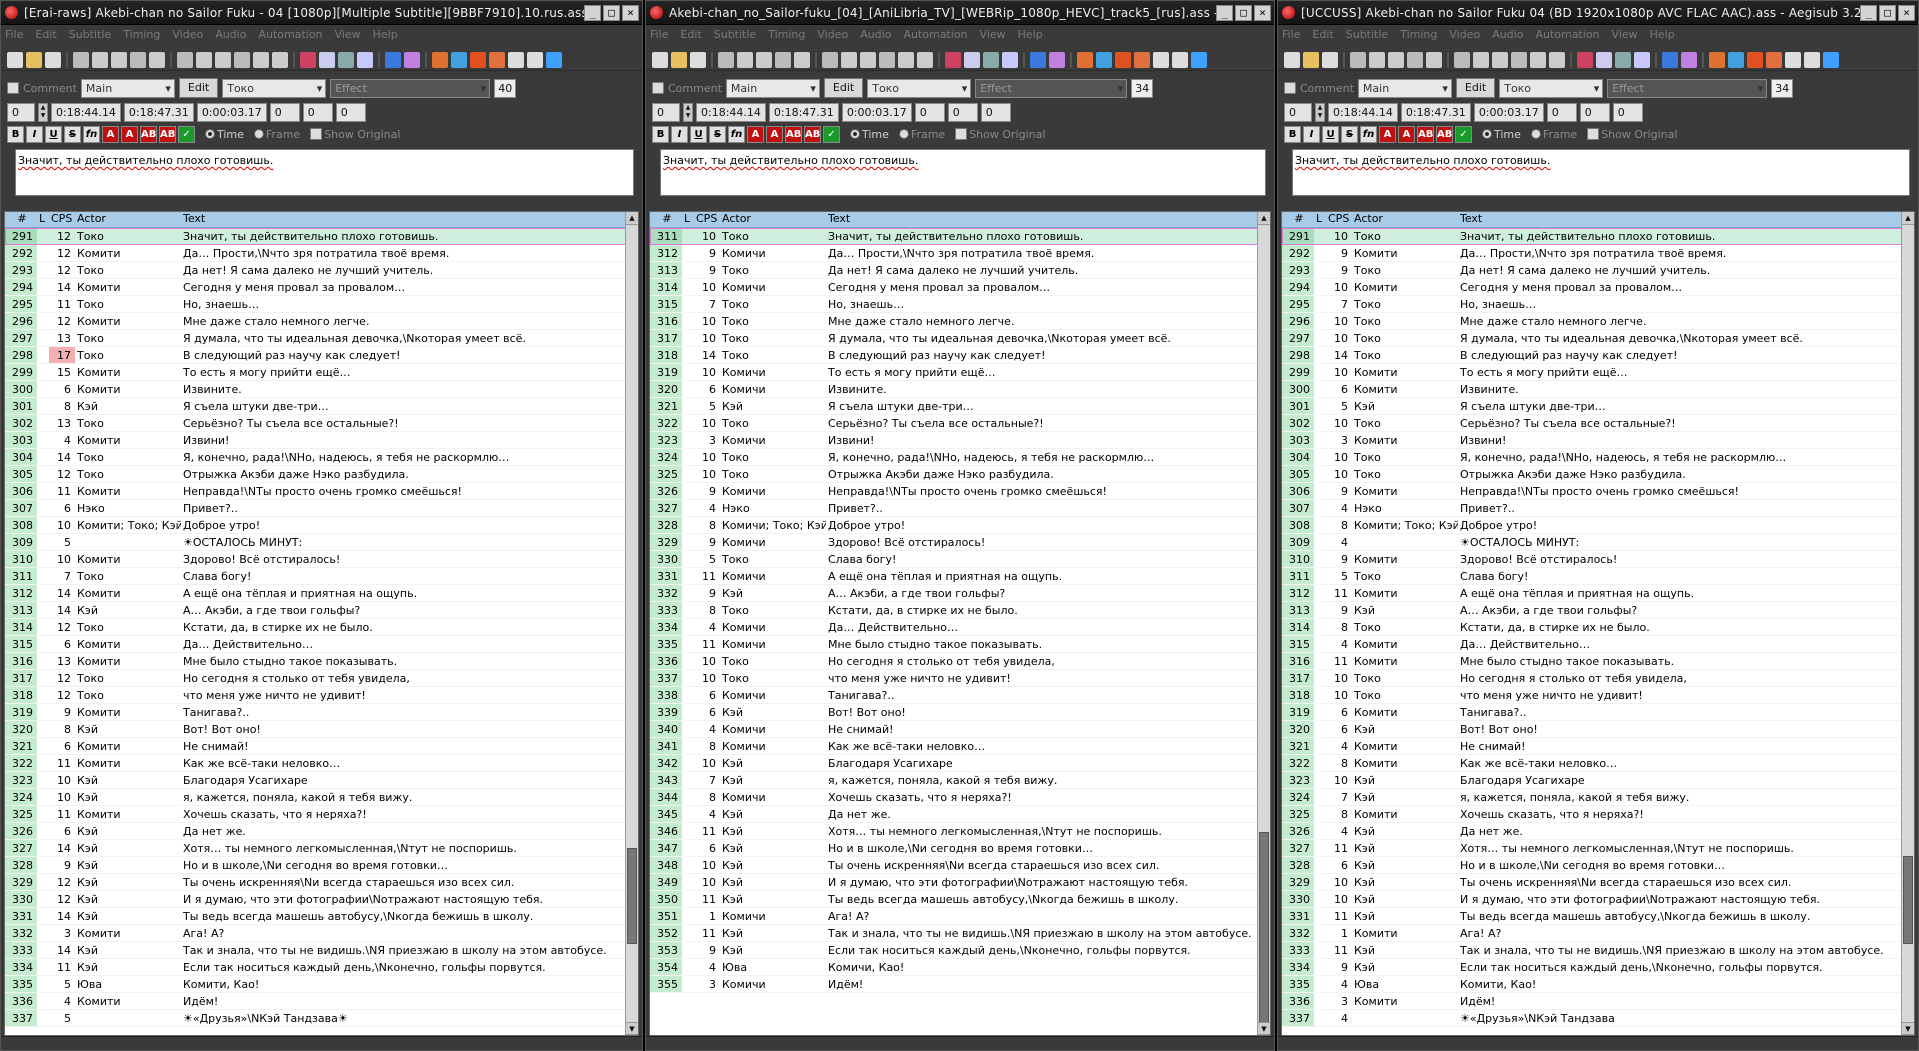 This screenshot has width=1919, height=1051. Describe the element at coordinates (1598, 933) in the screenshot. I see `table-row: 332 1 Комити Ага! А?` at that location.